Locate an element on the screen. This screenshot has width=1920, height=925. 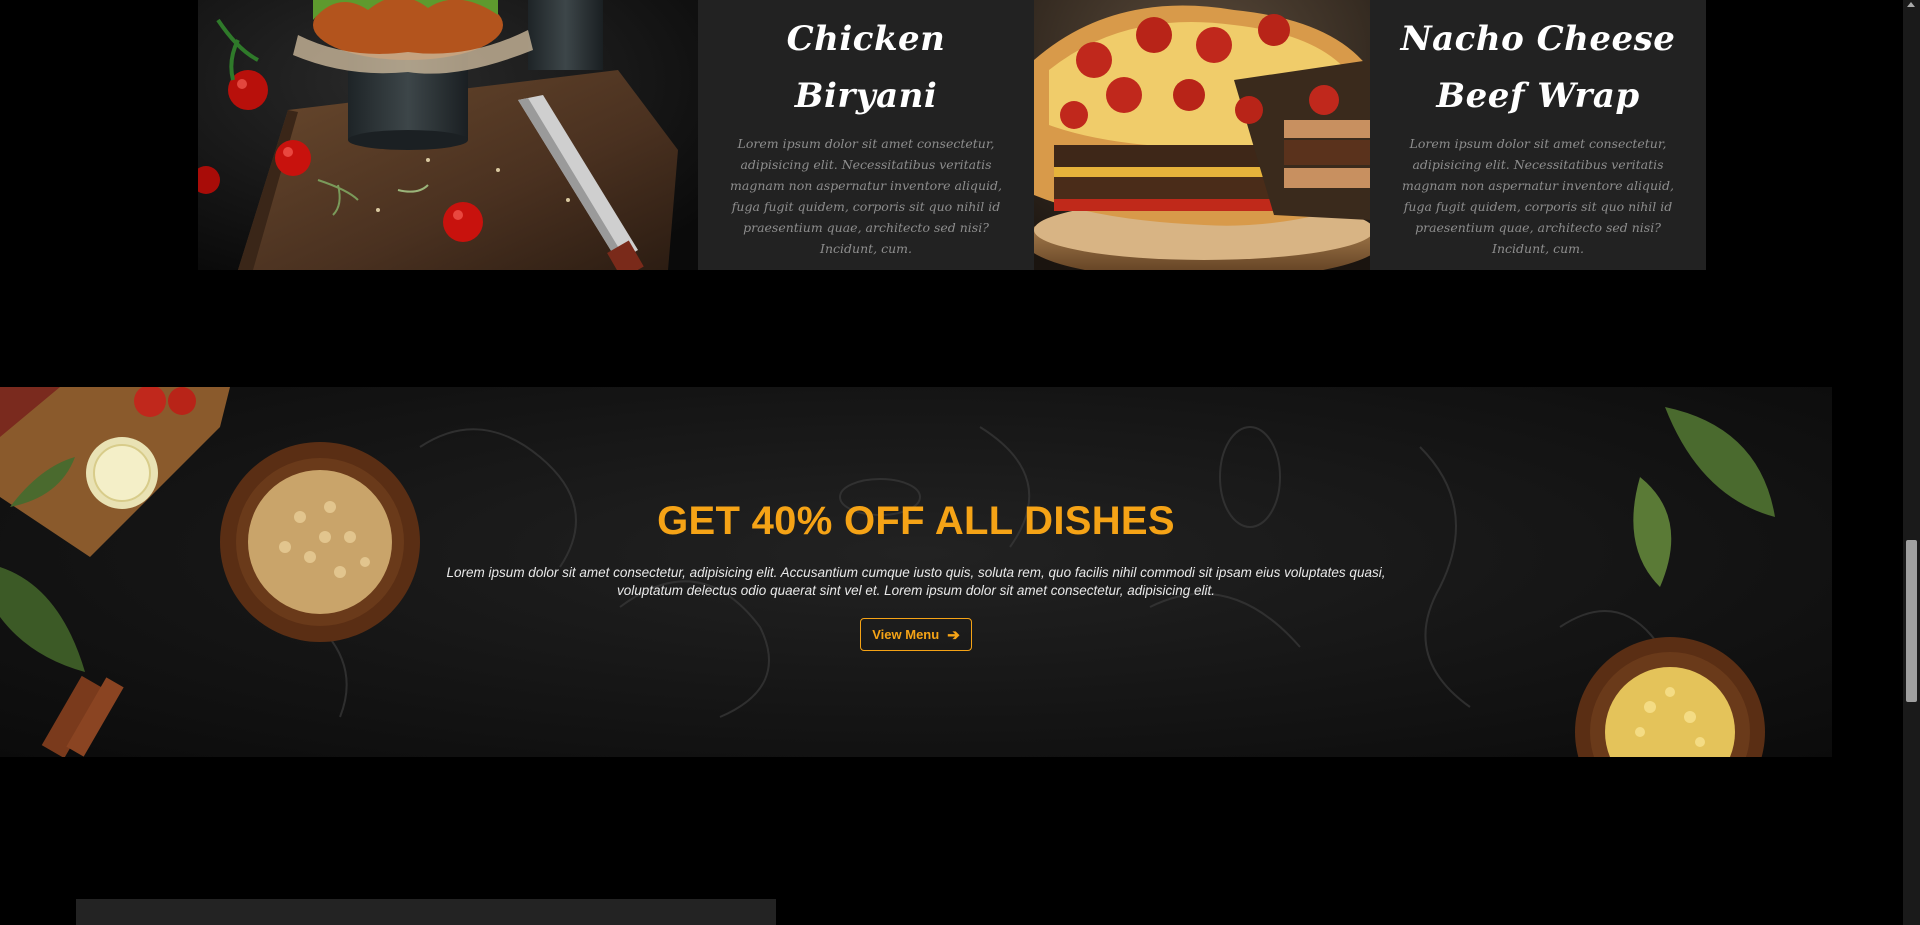
dish-title-line-2: Beef Wrap is located at coordinates (1538, 96).